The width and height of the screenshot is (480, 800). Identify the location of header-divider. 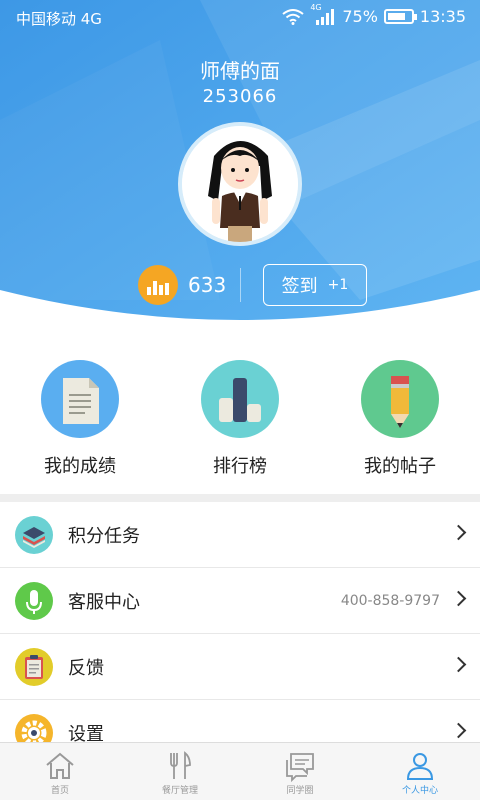
(240, 285).